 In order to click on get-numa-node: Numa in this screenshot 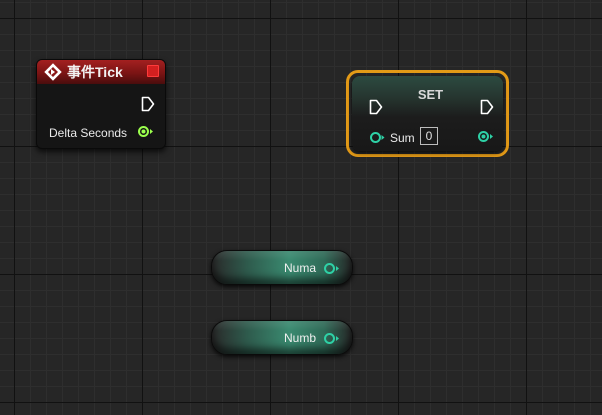, I will do `click(282, 267)`.